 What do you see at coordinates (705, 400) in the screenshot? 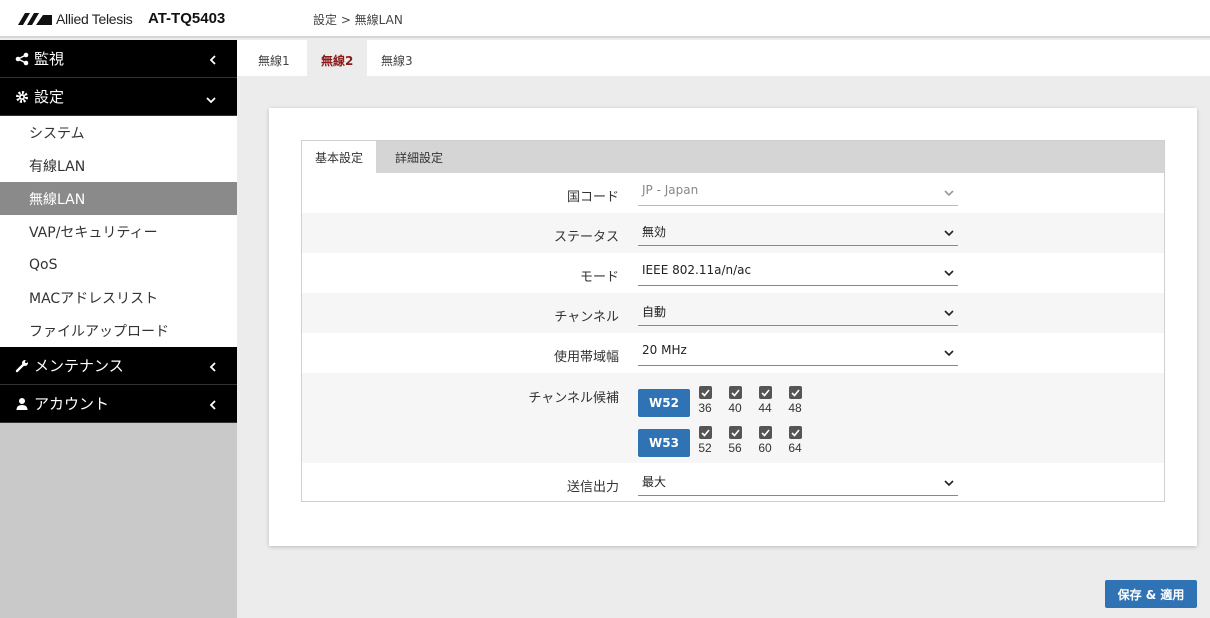
I see `channel-36: 36` at bounding box center [705, 400].